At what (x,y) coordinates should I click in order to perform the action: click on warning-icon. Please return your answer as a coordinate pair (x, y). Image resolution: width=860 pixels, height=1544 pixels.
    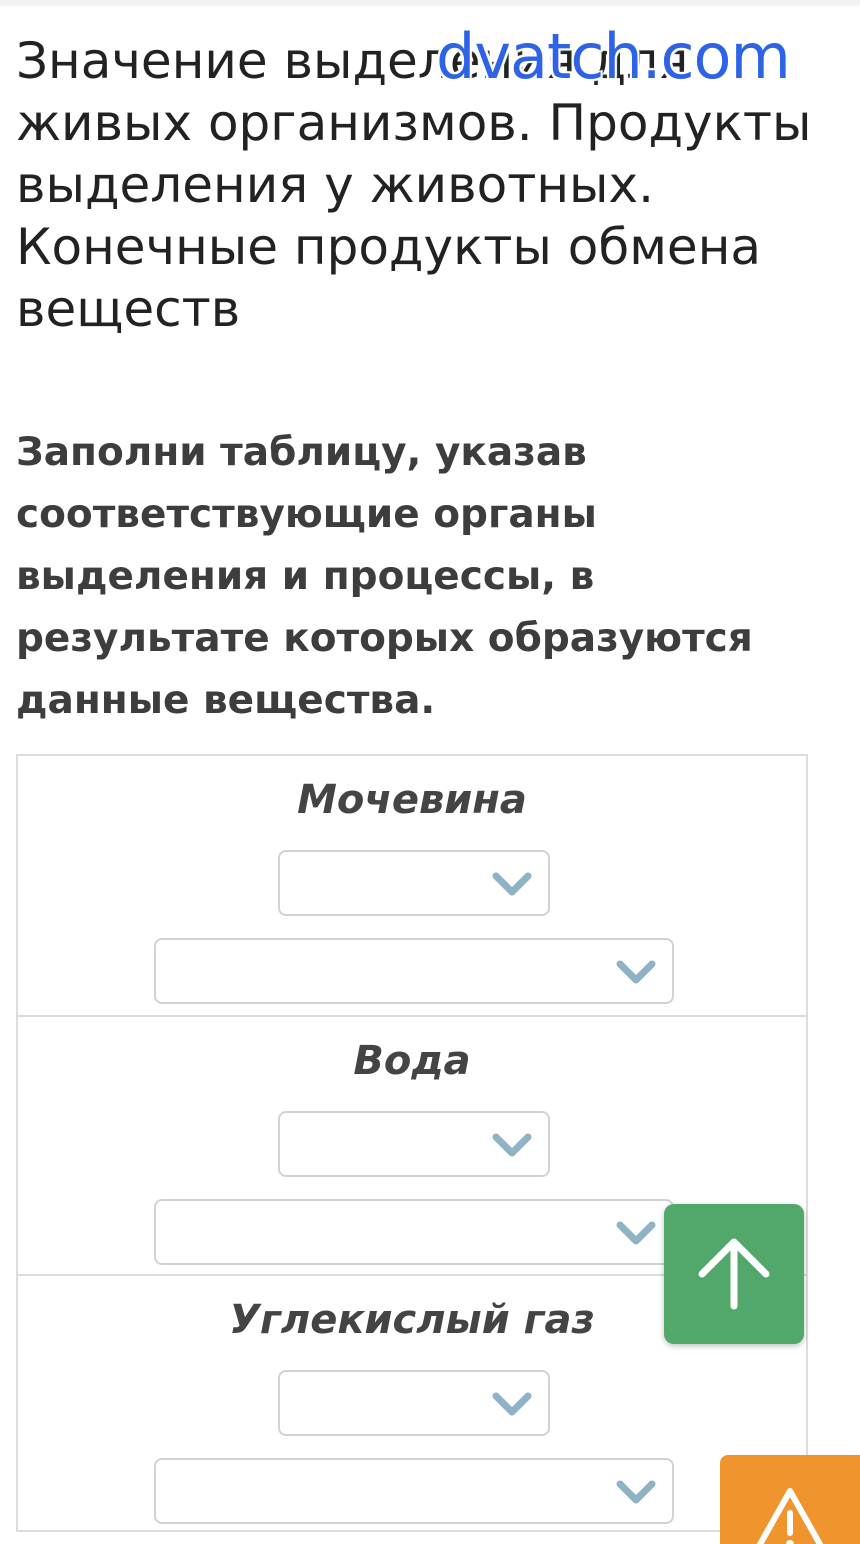
    Looking at the image, I should click on (790, 1516).